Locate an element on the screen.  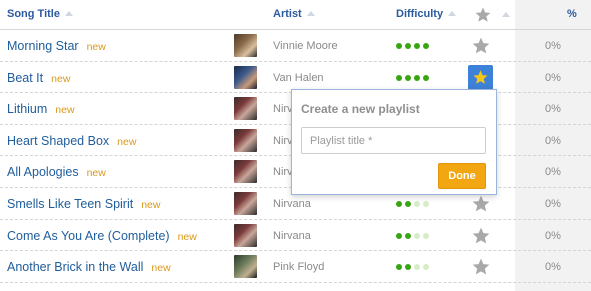
song-title-cell: All Apologies new is located at coordinates (56, 172).